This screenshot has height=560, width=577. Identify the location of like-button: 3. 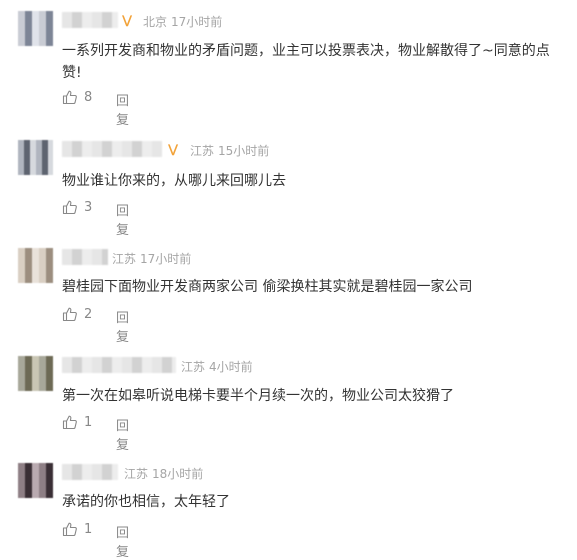
(77, 207).